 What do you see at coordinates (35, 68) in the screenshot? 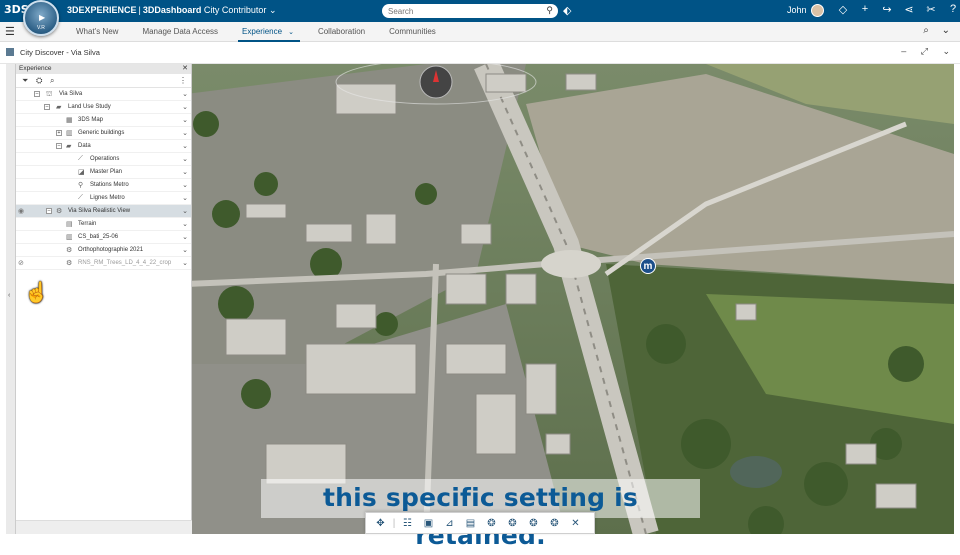
I see `panel-title: Experience` at bounding box center [35, 68].